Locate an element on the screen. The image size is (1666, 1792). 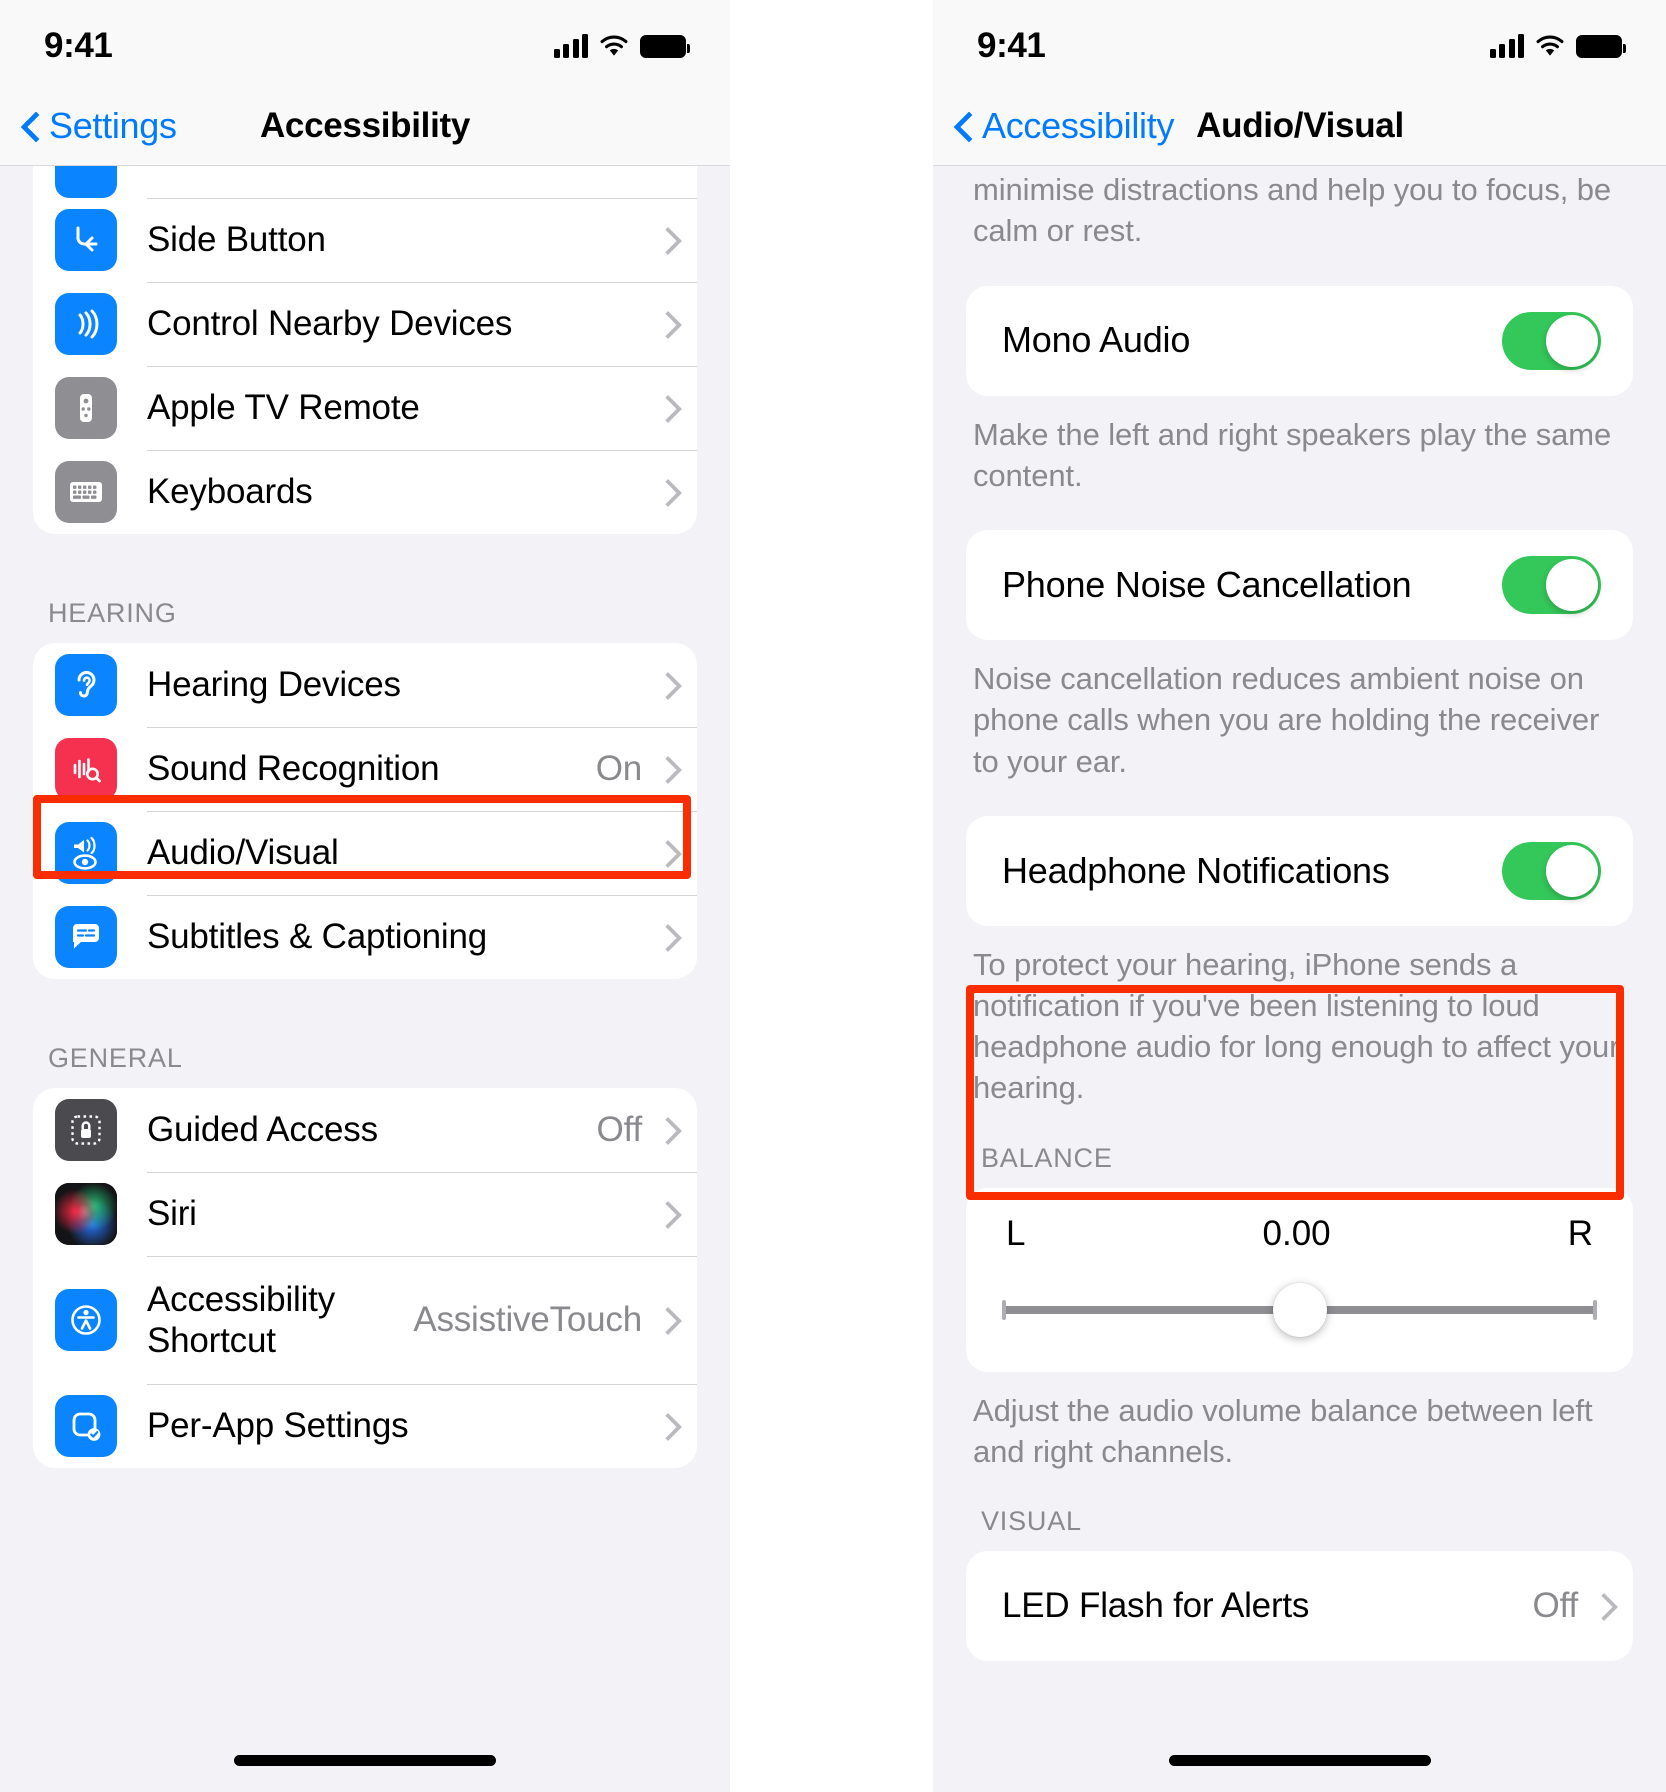
phone-noise-cancellation-group: Phone Noise Cancellation is located at coordinates (1299, 585).